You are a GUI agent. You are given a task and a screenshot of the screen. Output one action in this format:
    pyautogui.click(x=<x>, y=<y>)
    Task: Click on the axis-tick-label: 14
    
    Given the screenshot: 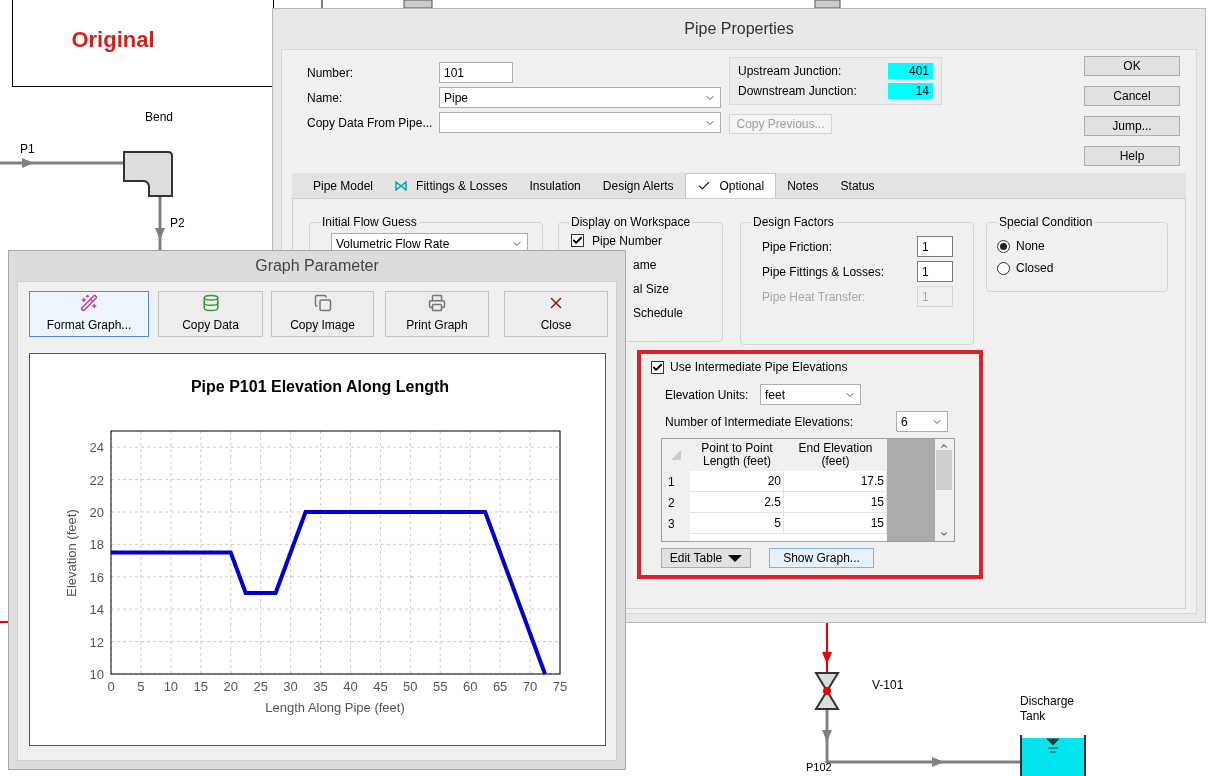 What is the action you would take?
    pyautogui.click(x=96, y=610)
    